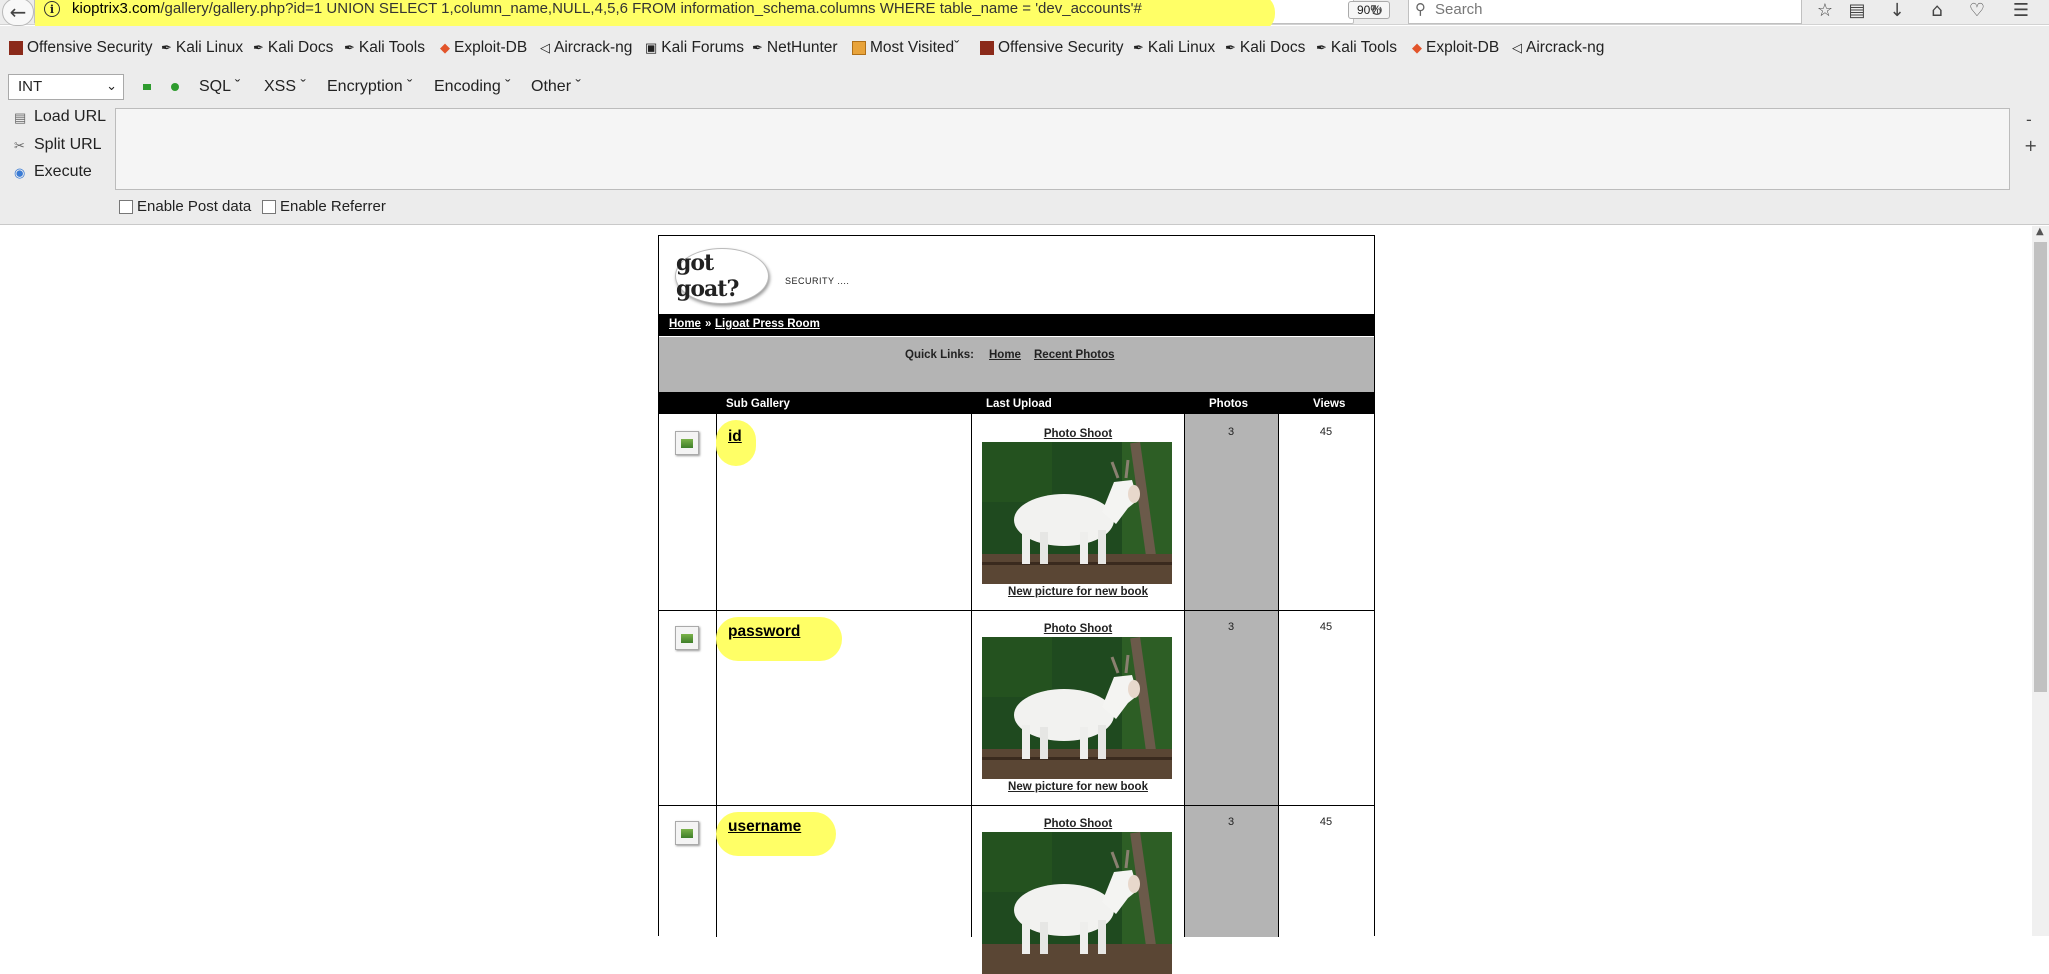 This screenshot has width=2049, height=974. What do you see at coordinates (1937, 10) in the screenshot?
I see `home-icon: ⌂` at bounding box center [1937, 10].